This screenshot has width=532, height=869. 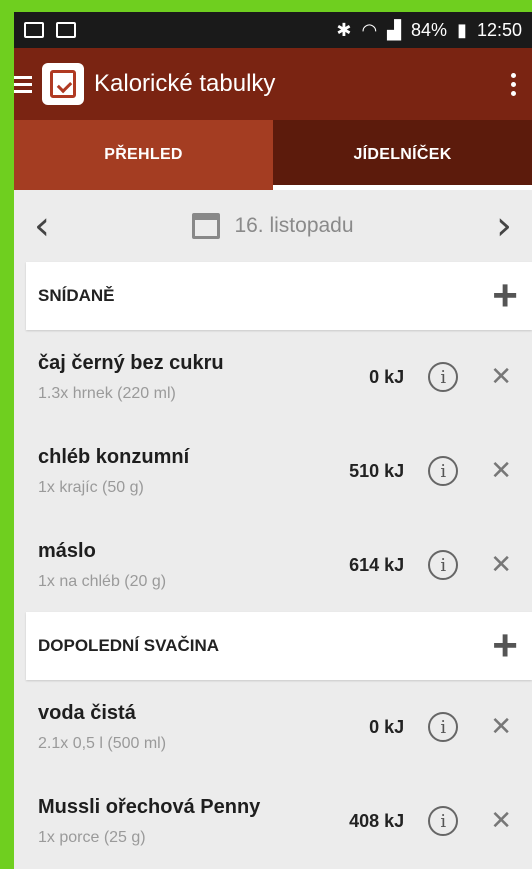 I want to click on meal-title: SNÍDANĚ, so click(x=76, y=295).